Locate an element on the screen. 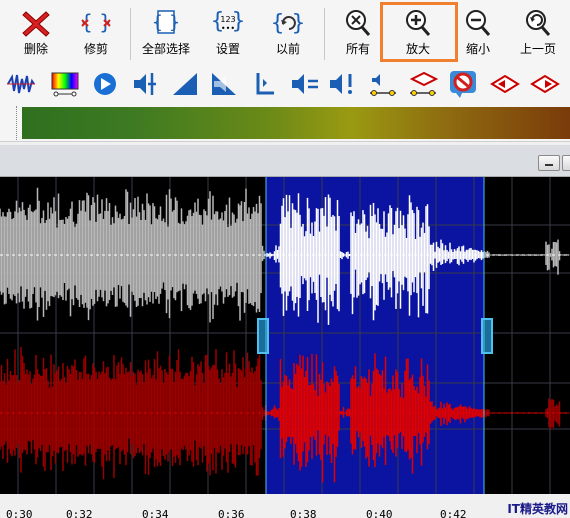 This screenshot has height=518, width=570. panel-grip is located at coordinates (16, 123).